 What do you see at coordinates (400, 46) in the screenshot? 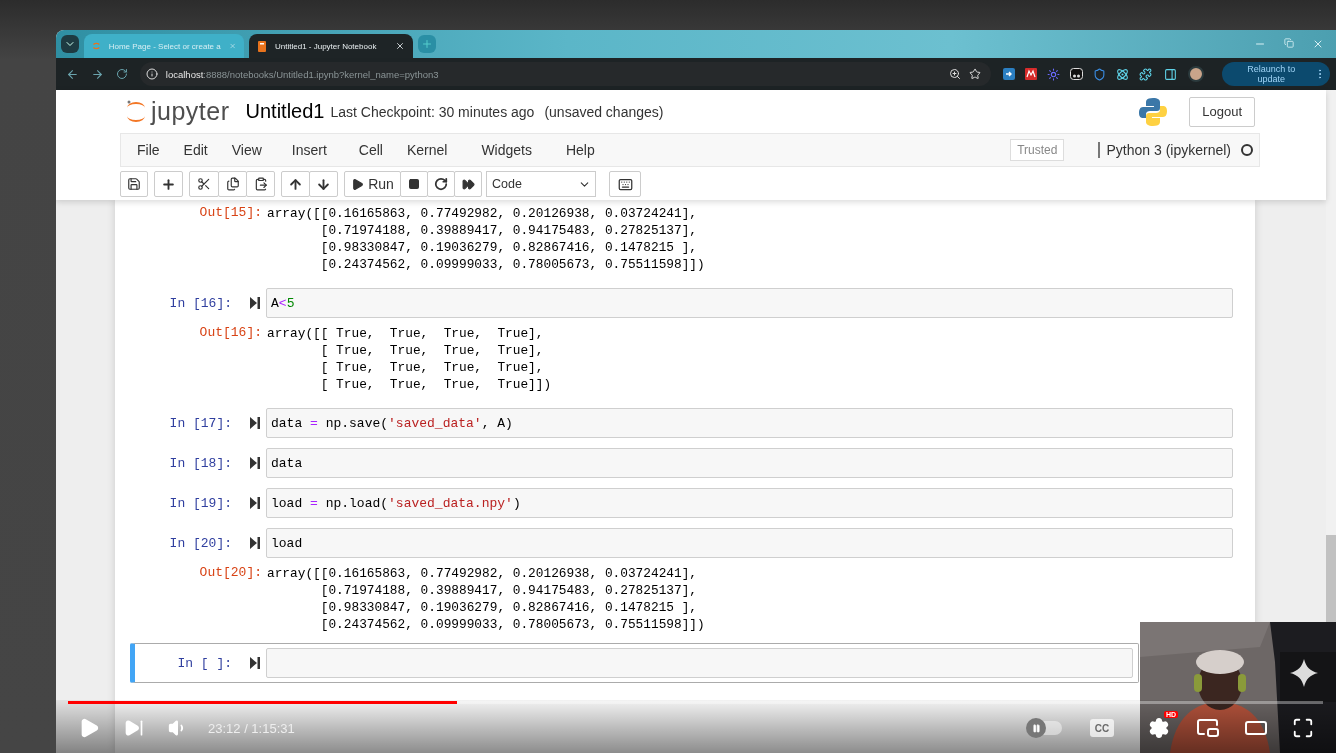
I see `close-icon` at bounding box center [400, 46].